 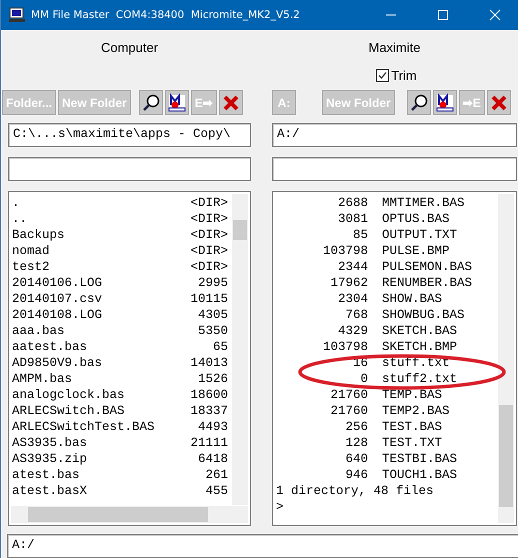 I want to click on file-name: TOUCH1.BAS, so click(x=420, y=475).